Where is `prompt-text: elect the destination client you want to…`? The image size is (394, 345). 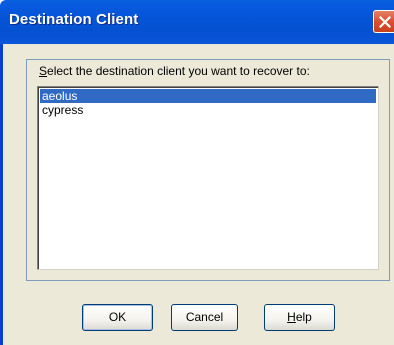
prompt-text: elect the destination client you want to… is located at coordinates (178, 71).